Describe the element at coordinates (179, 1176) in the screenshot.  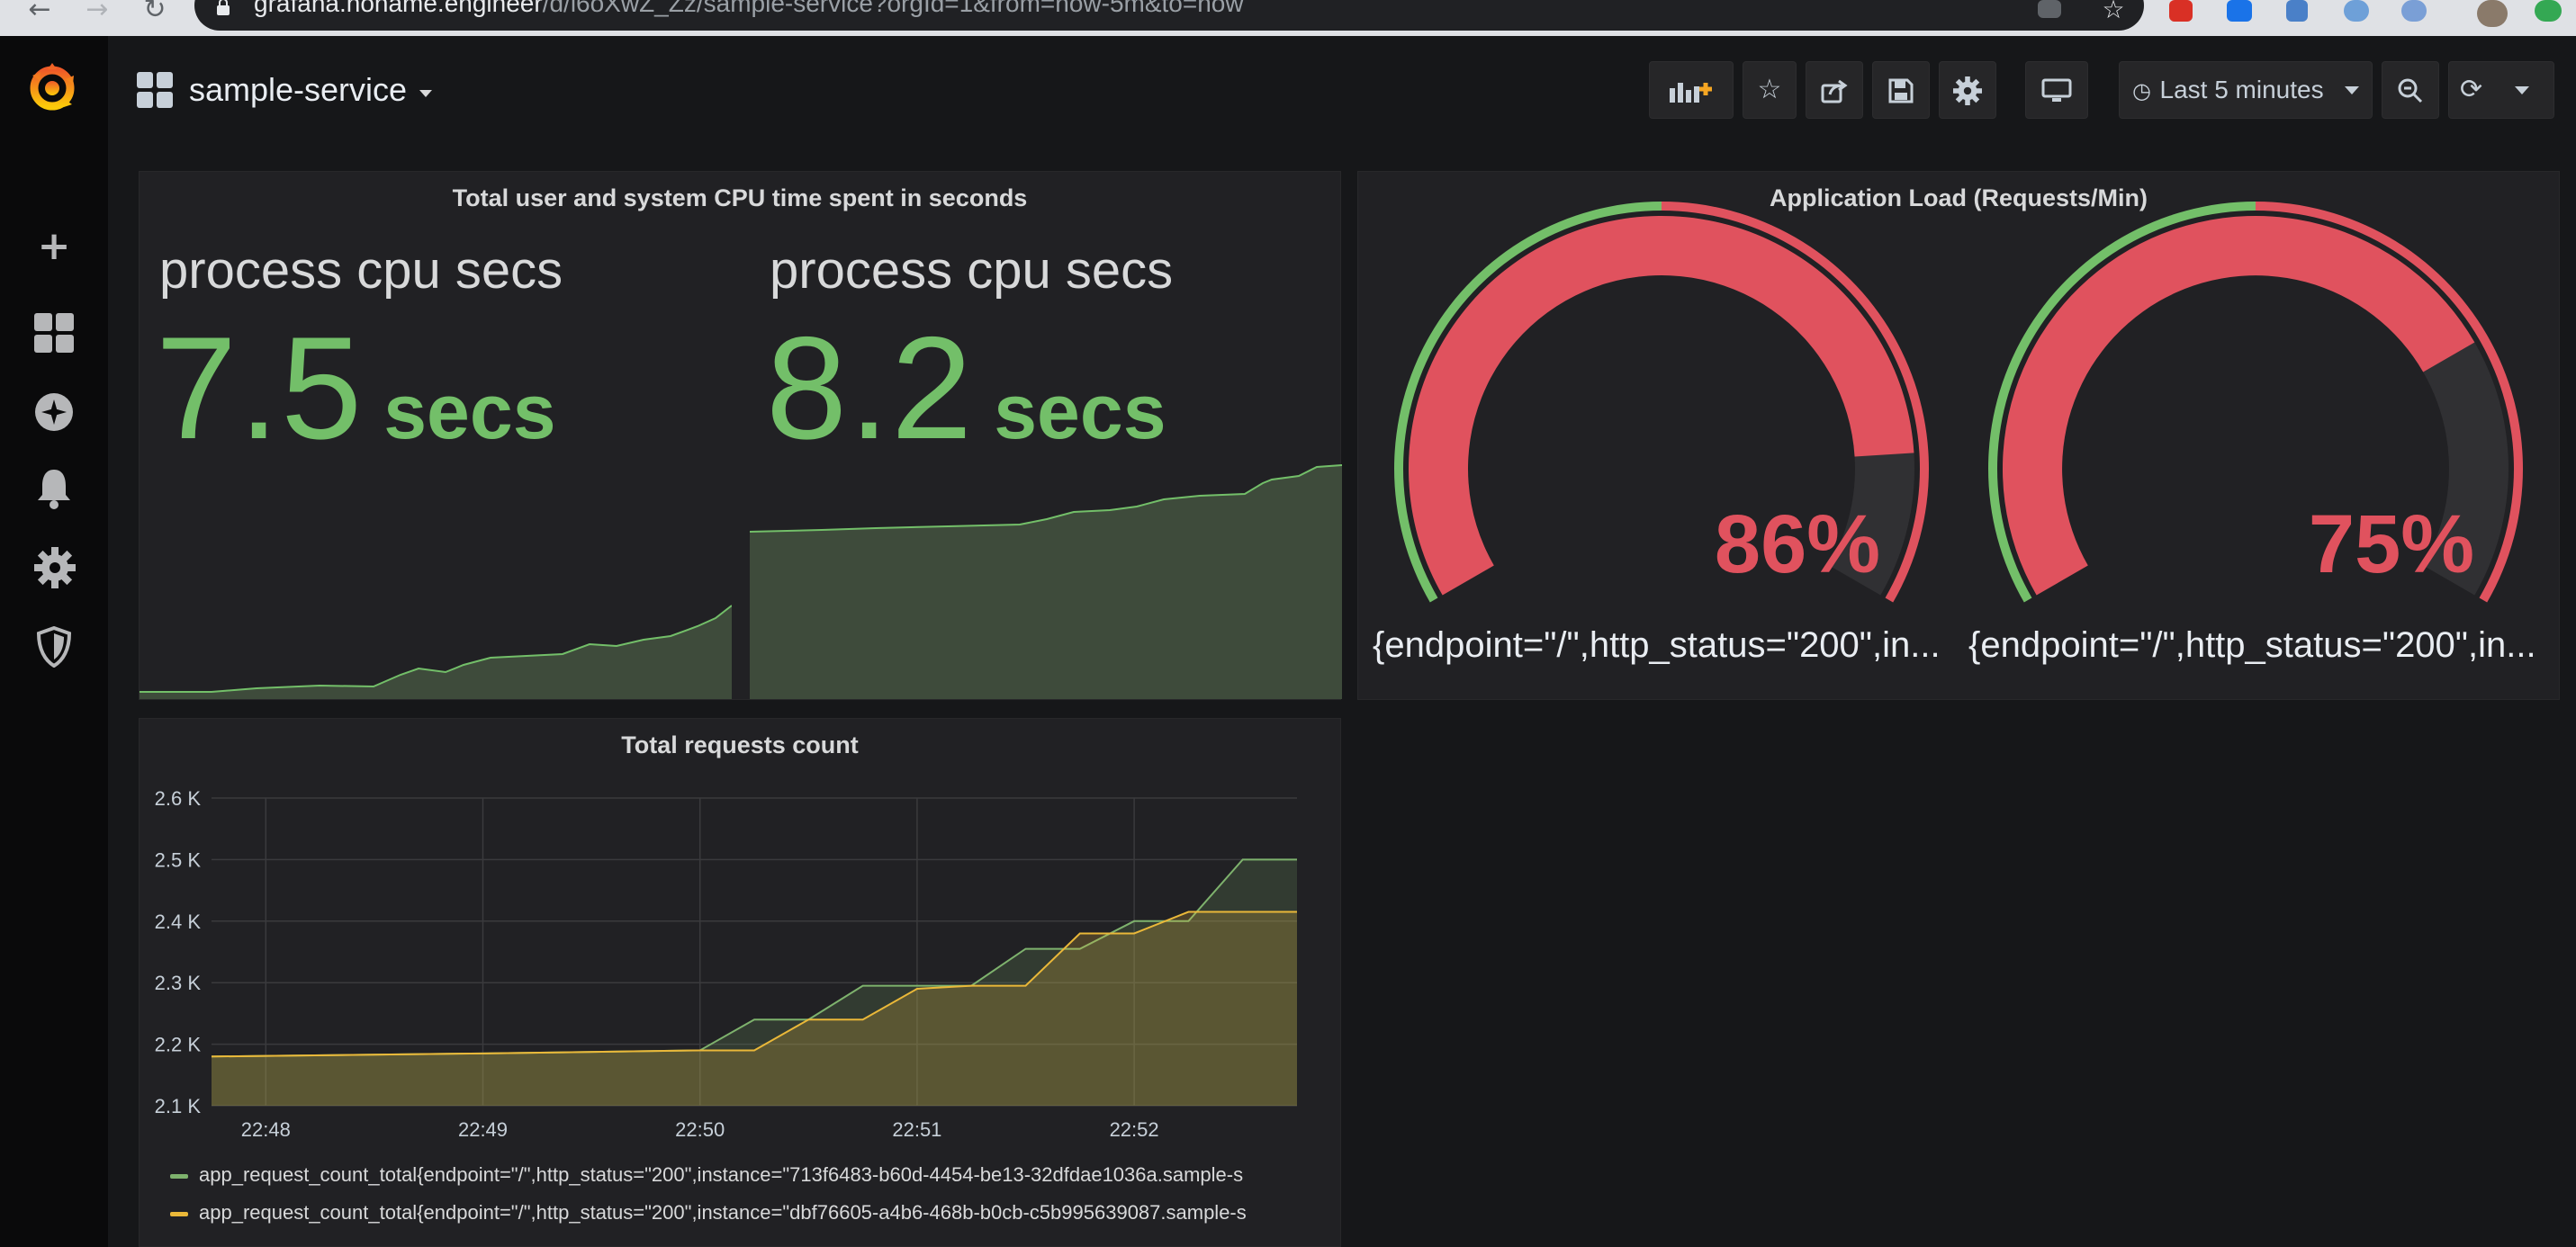
I see `legend-swatch-green` at that location.